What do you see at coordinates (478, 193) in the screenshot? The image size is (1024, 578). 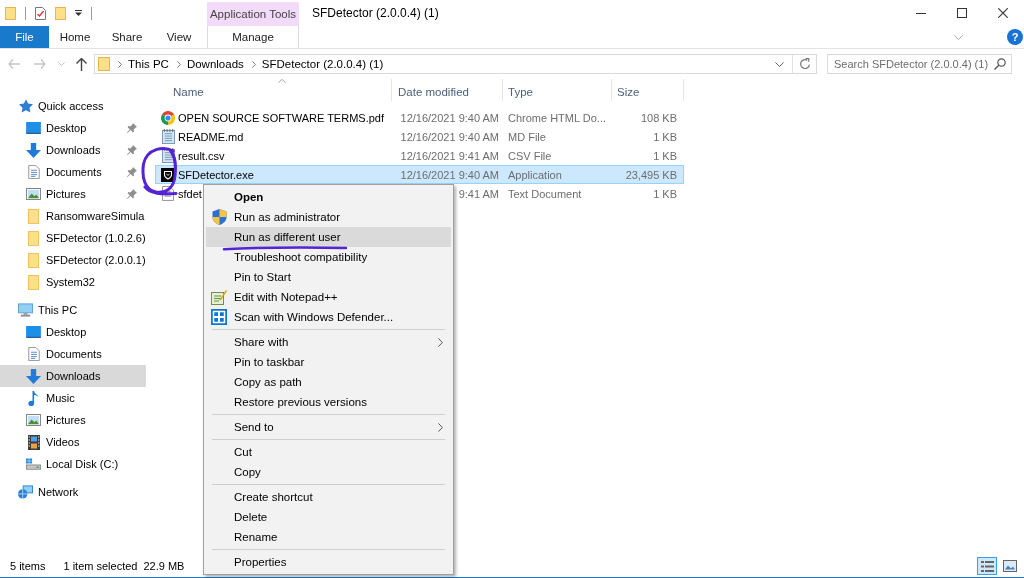 I see `date-modified-text: 9:41 AM` at bounding box center [478, 193].